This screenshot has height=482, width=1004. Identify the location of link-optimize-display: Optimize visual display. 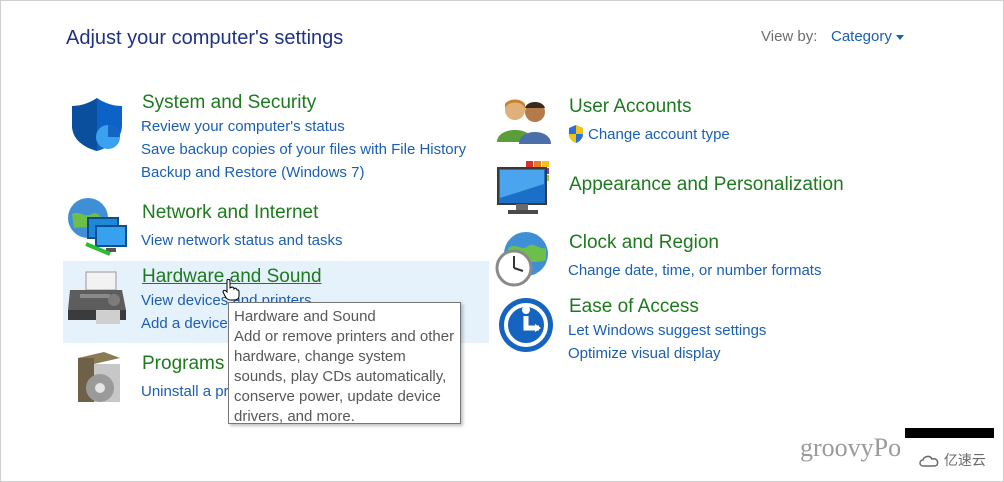
(644, 353).